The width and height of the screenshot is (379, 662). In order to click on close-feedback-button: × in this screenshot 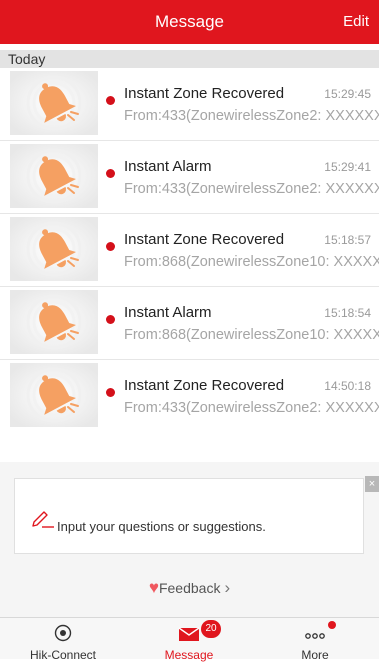, I will do `click(372, 484)`.